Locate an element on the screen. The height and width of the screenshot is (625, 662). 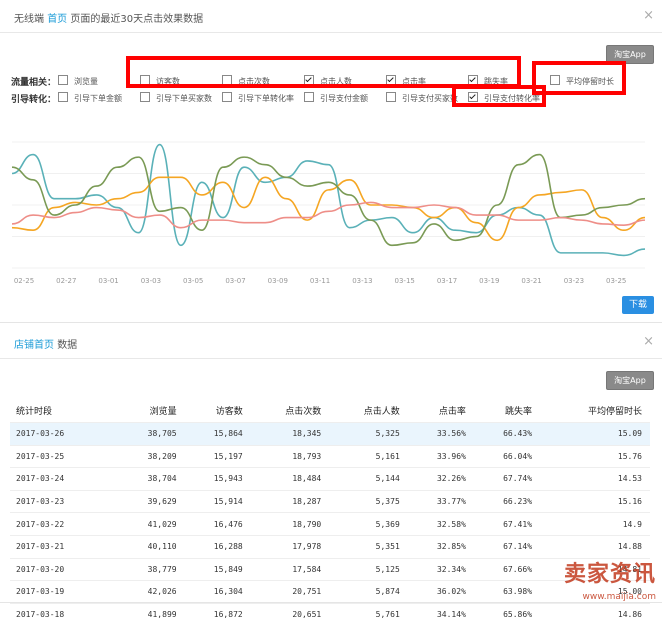
table-cell: 5,351 is located at coordinates (368, 546).